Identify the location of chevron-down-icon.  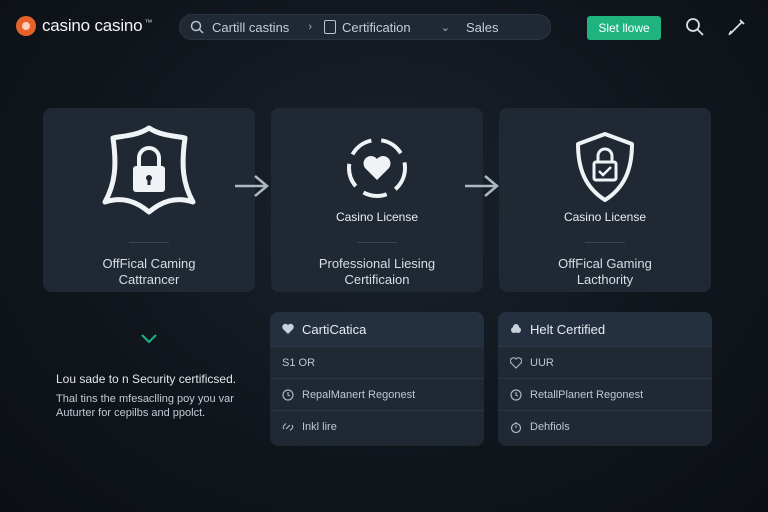
(149, 339).